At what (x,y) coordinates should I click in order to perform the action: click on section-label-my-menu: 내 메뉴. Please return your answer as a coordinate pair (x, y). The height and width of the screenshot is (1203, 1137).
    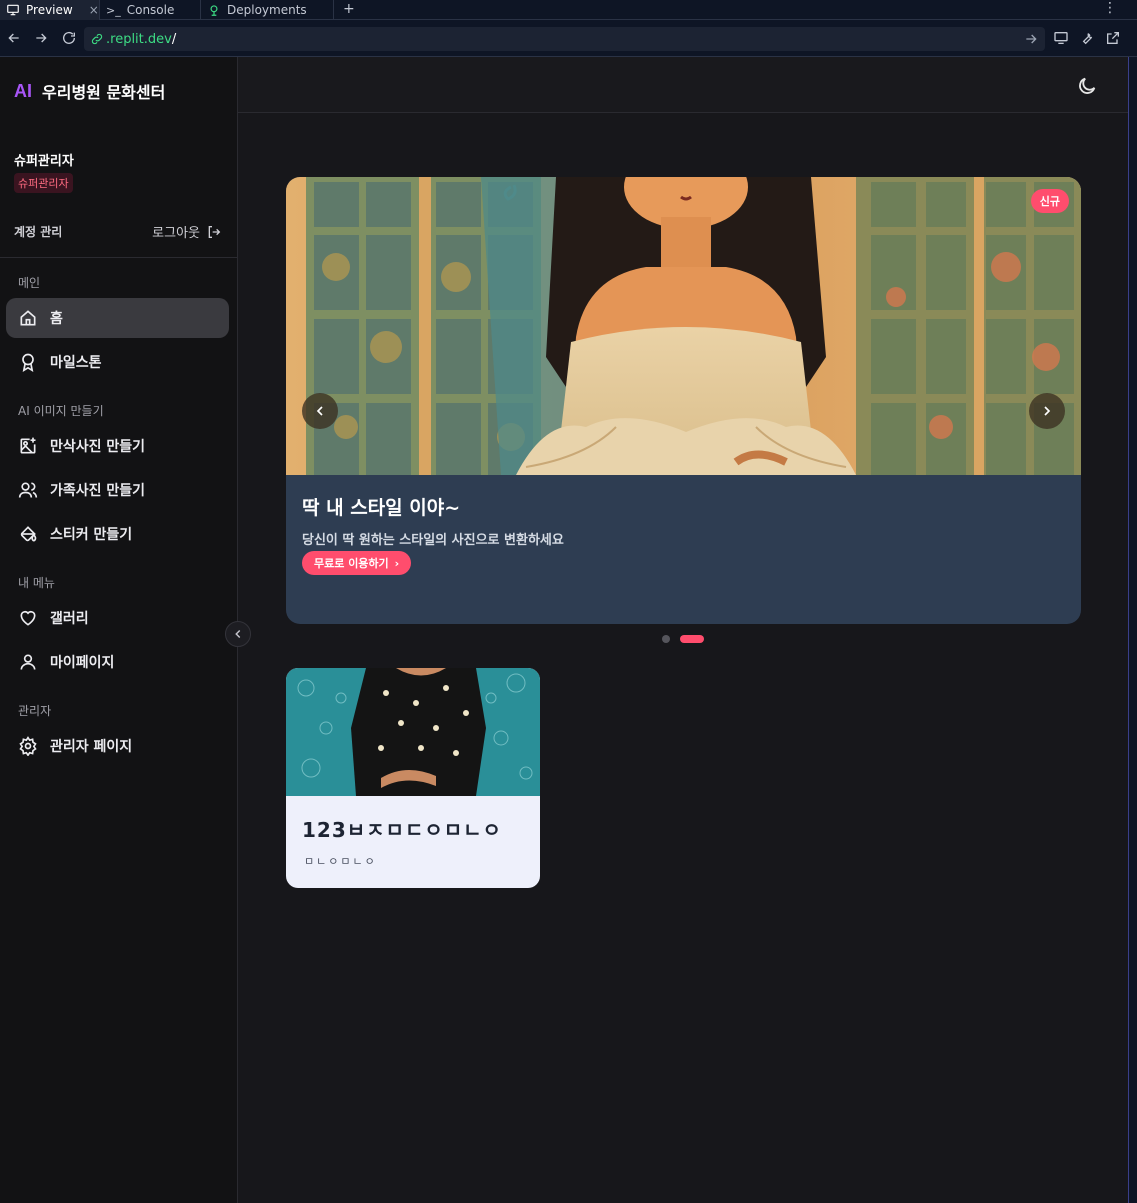
    Looking at the image, I should click on (36, 583).